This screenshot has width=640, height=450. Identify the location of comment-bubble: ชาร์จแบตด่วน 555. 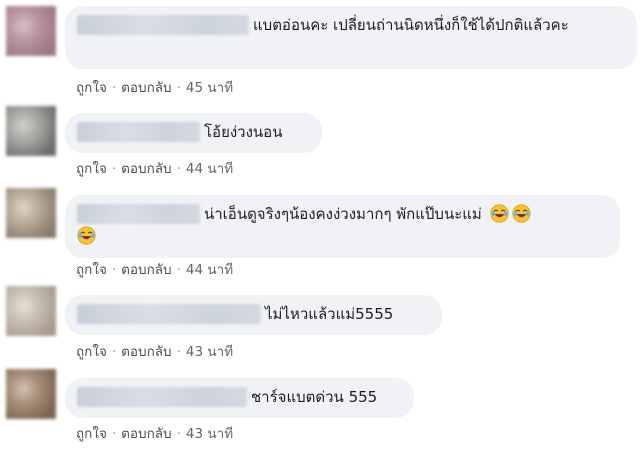
(239, 398).